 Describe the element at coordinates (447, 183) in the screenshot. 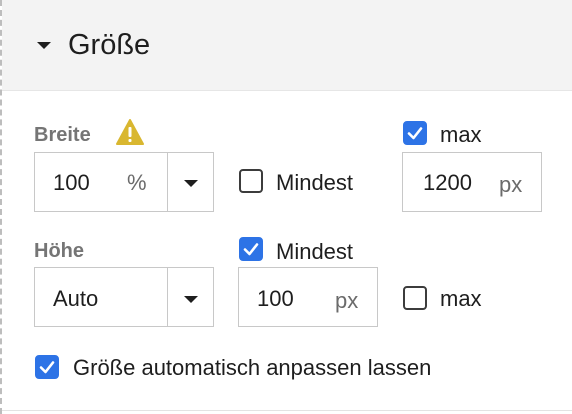

I see `width-max-value: 1200` at that location.